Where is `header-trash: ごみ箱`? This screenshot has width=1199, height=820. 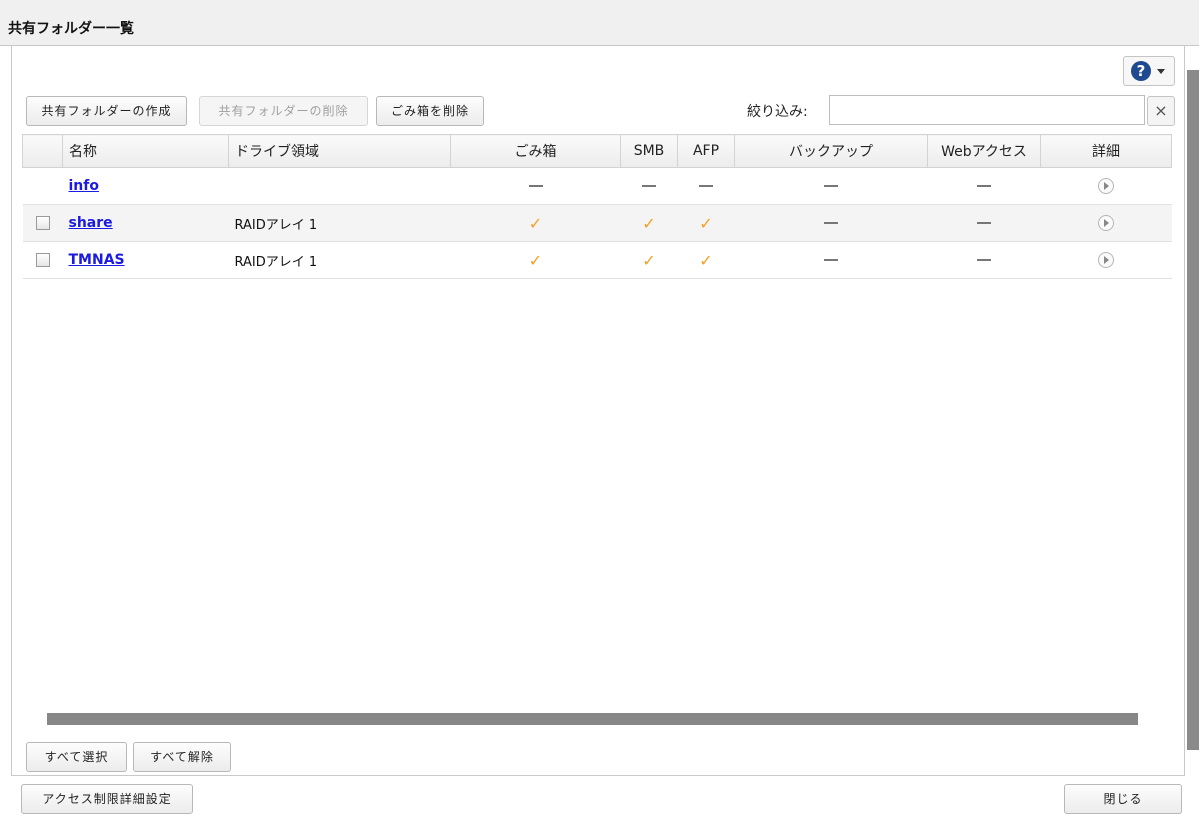
header-trash: ごみ箱 is located at coordinates (535, 151).